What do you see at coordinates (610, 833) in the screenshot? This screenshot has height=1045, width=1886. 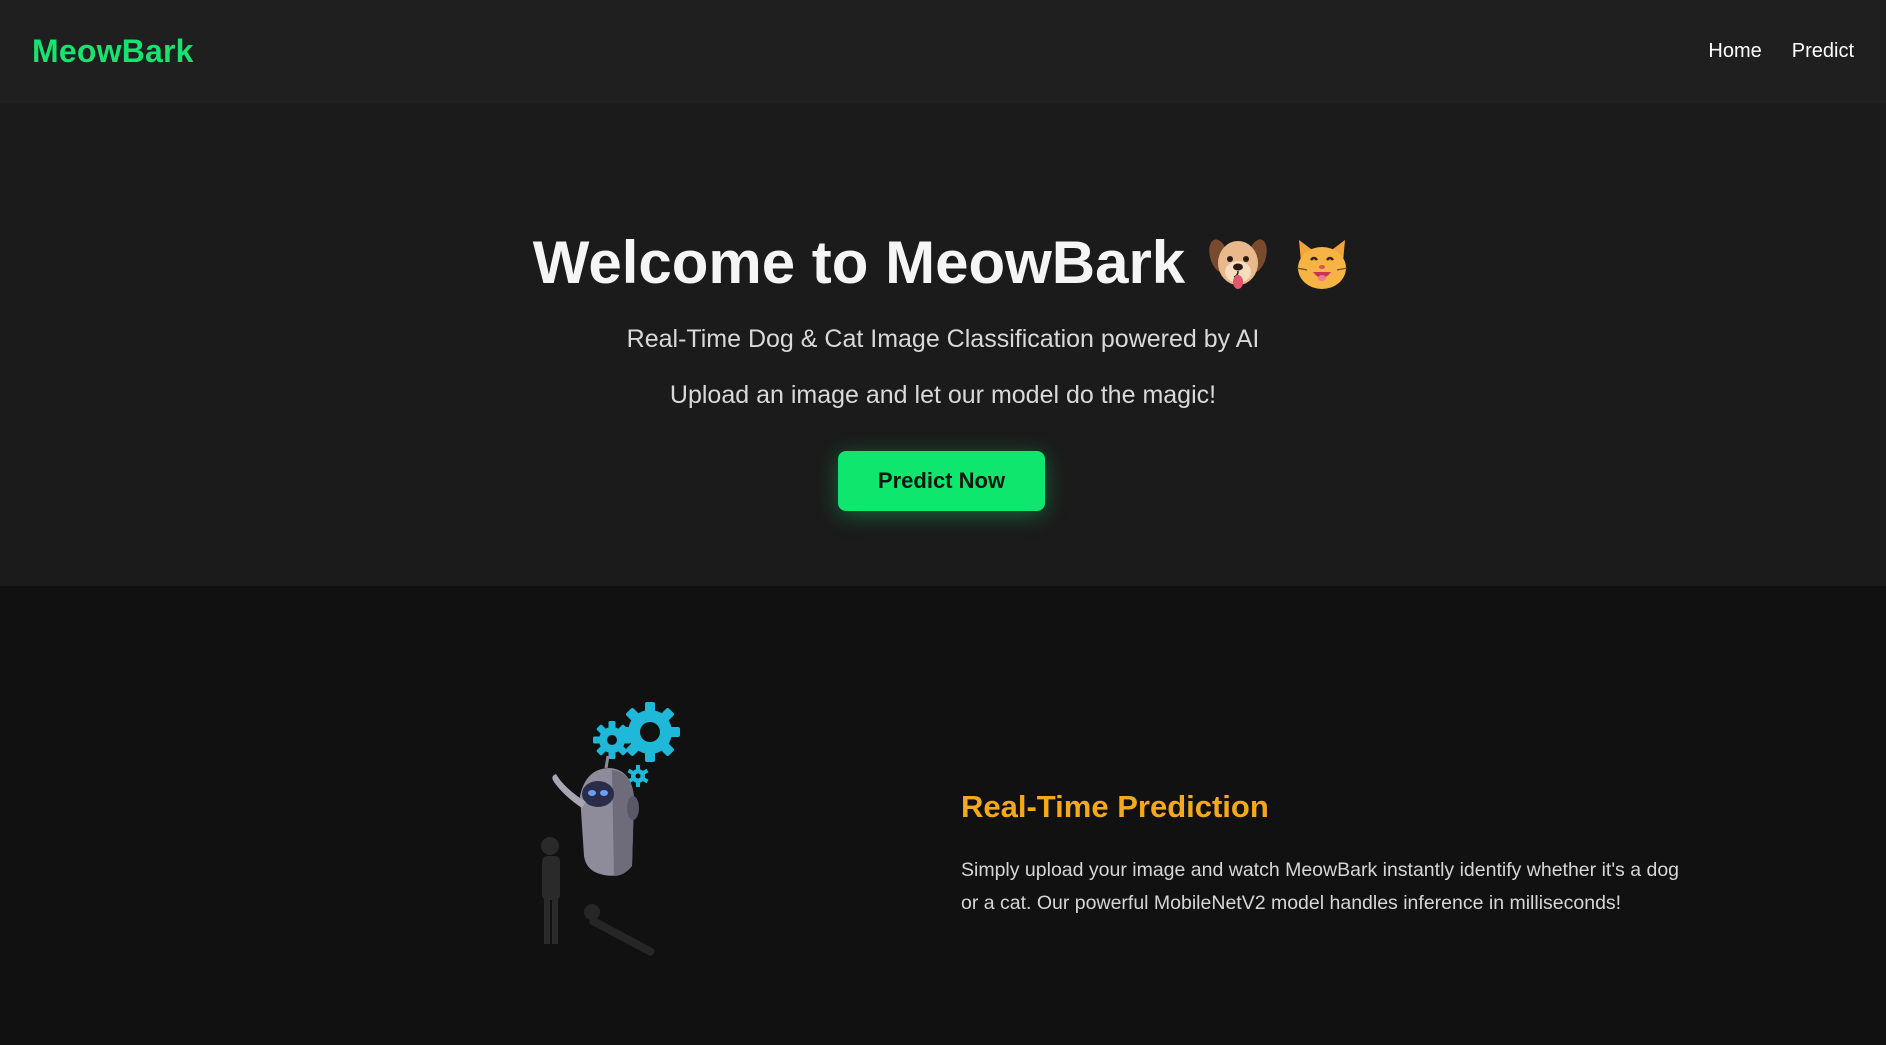 I see `robot-gears-illustration` at bounding box center [610, 833].